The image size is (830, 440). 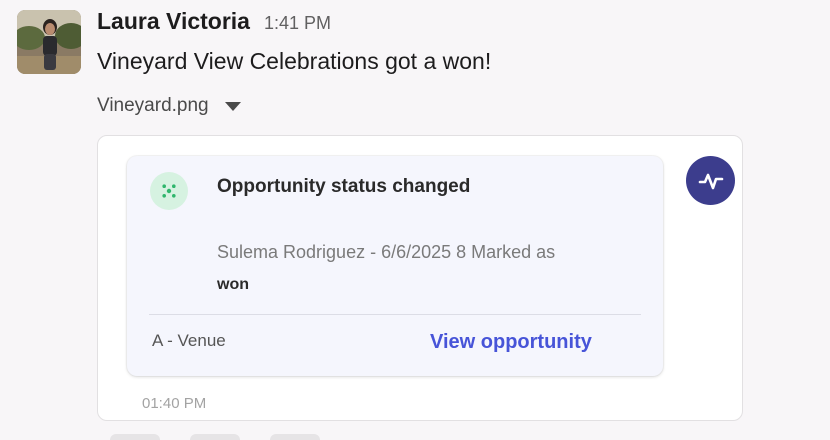 I want to click on avatar-photo, so click(x=49, y=42).